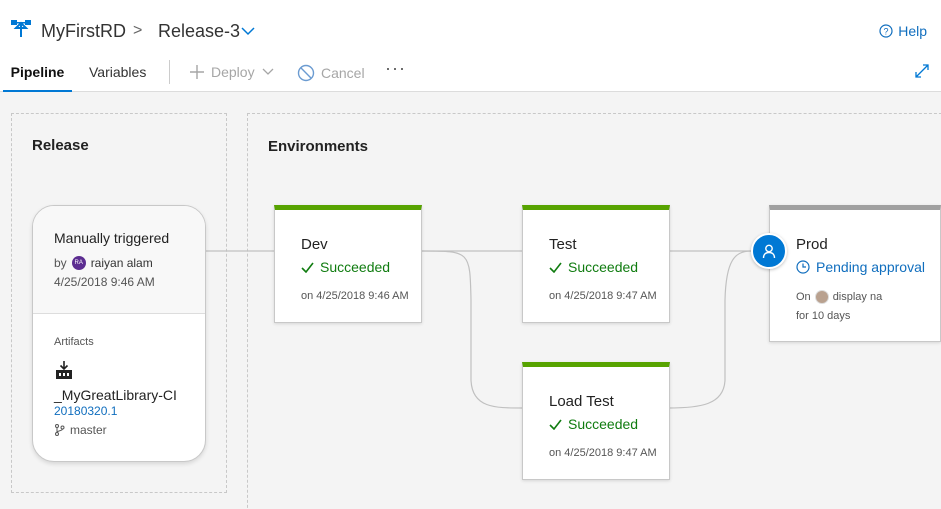  I want to click on trigger-text: Manually triggered, so click(112, 238).